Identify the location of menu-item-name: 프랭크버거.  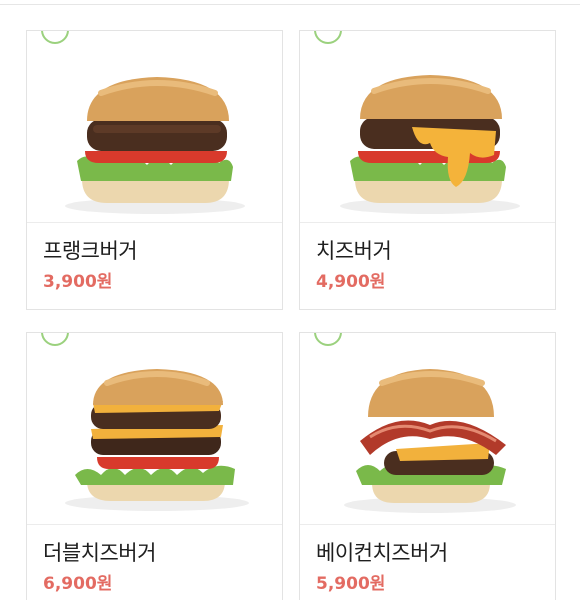
(90, 251).